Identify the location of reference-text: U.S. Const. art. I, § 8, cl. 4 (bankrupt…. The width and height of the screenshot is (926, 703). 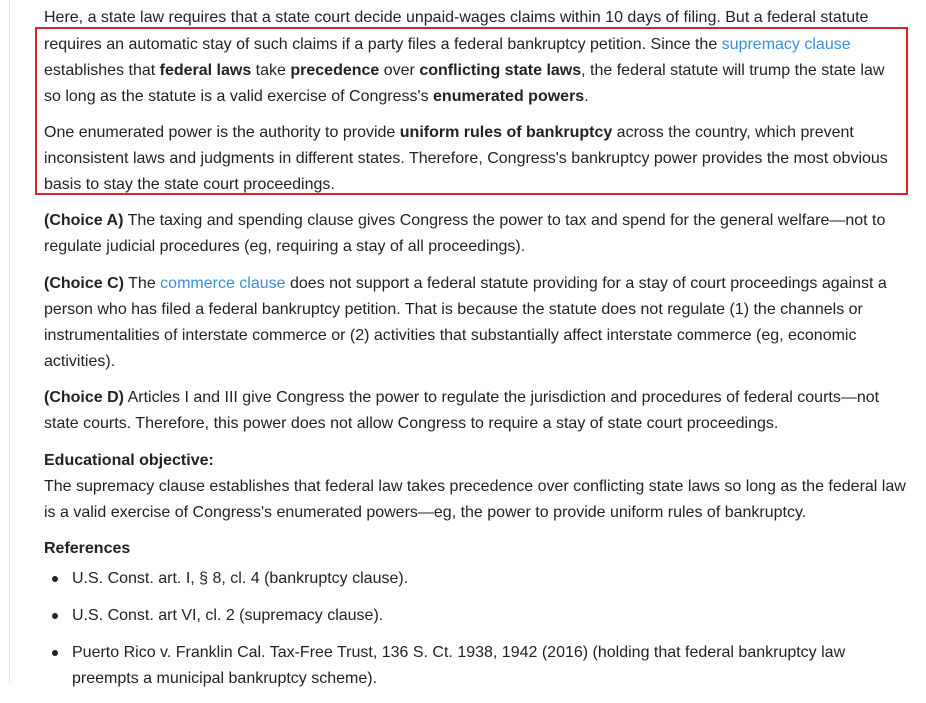
(240, 578).